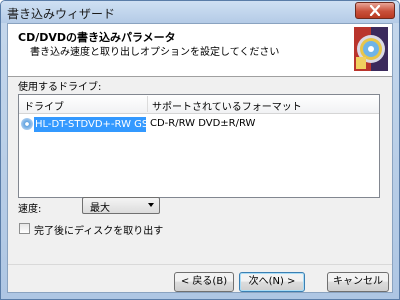 This screenshot has height=300, width=400. Describe the element at coordinates (358, 282) in the screenshot. I see `cancel-button: キャンセル` at that location.